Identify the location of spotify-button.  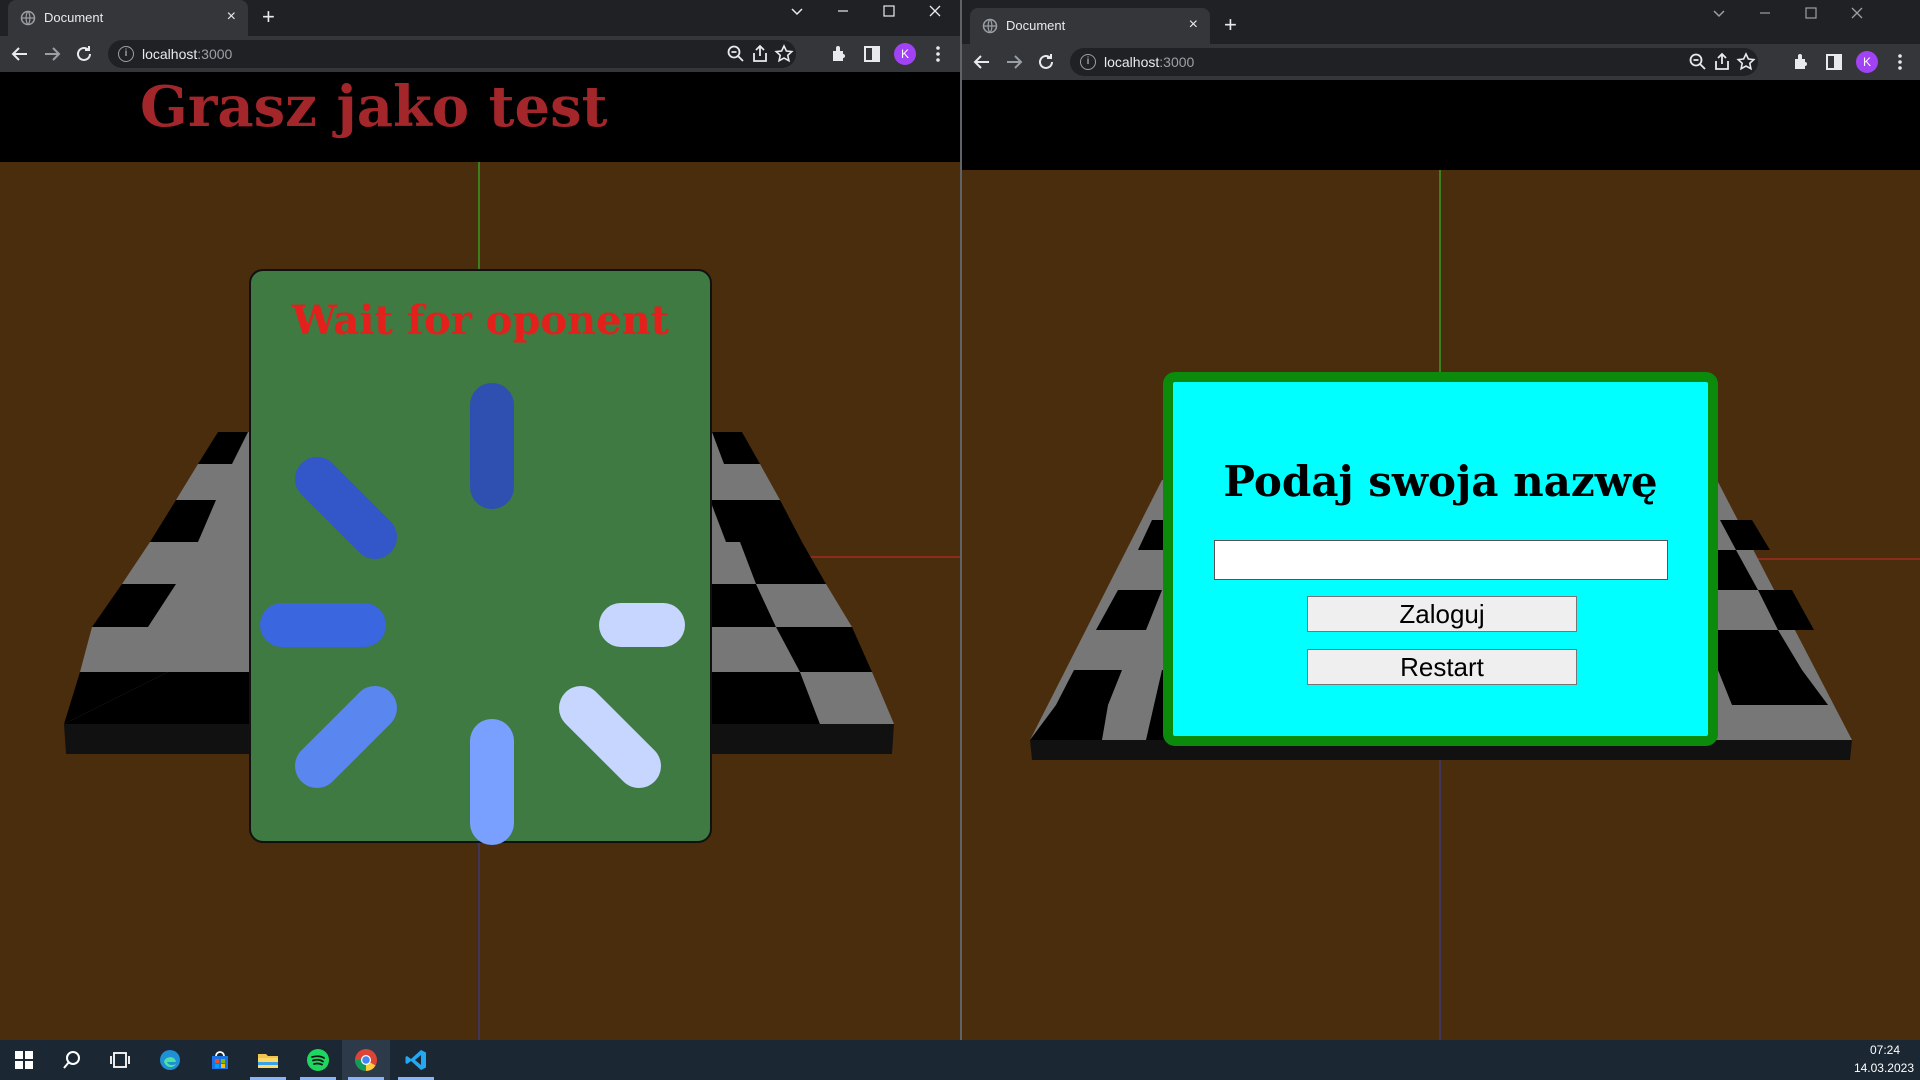
(318, 1060).